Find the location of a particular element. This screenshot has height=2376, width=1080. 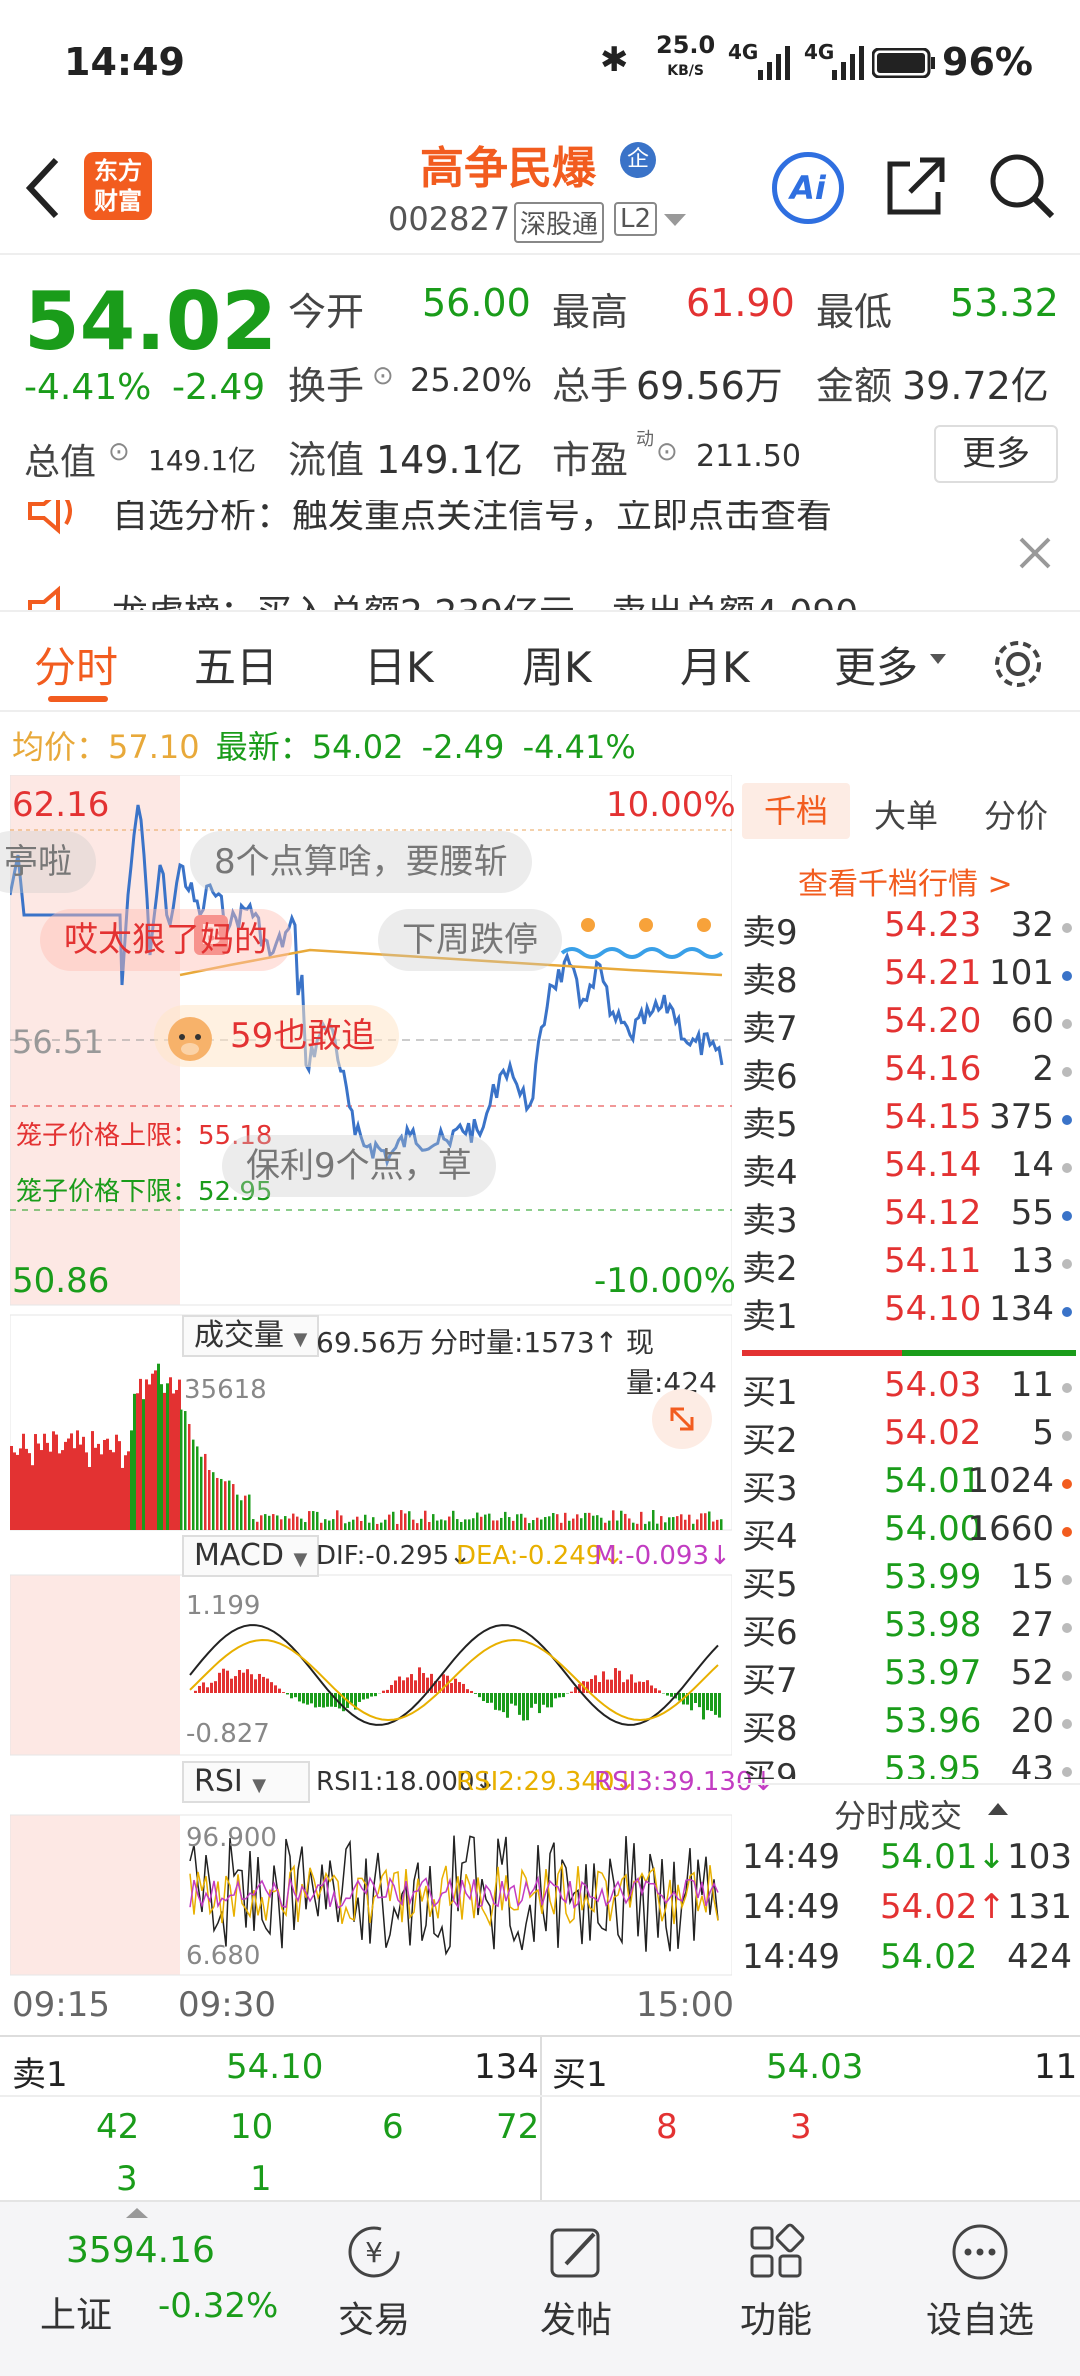

last-price: 54.02 is located at coordinates (151, 321).